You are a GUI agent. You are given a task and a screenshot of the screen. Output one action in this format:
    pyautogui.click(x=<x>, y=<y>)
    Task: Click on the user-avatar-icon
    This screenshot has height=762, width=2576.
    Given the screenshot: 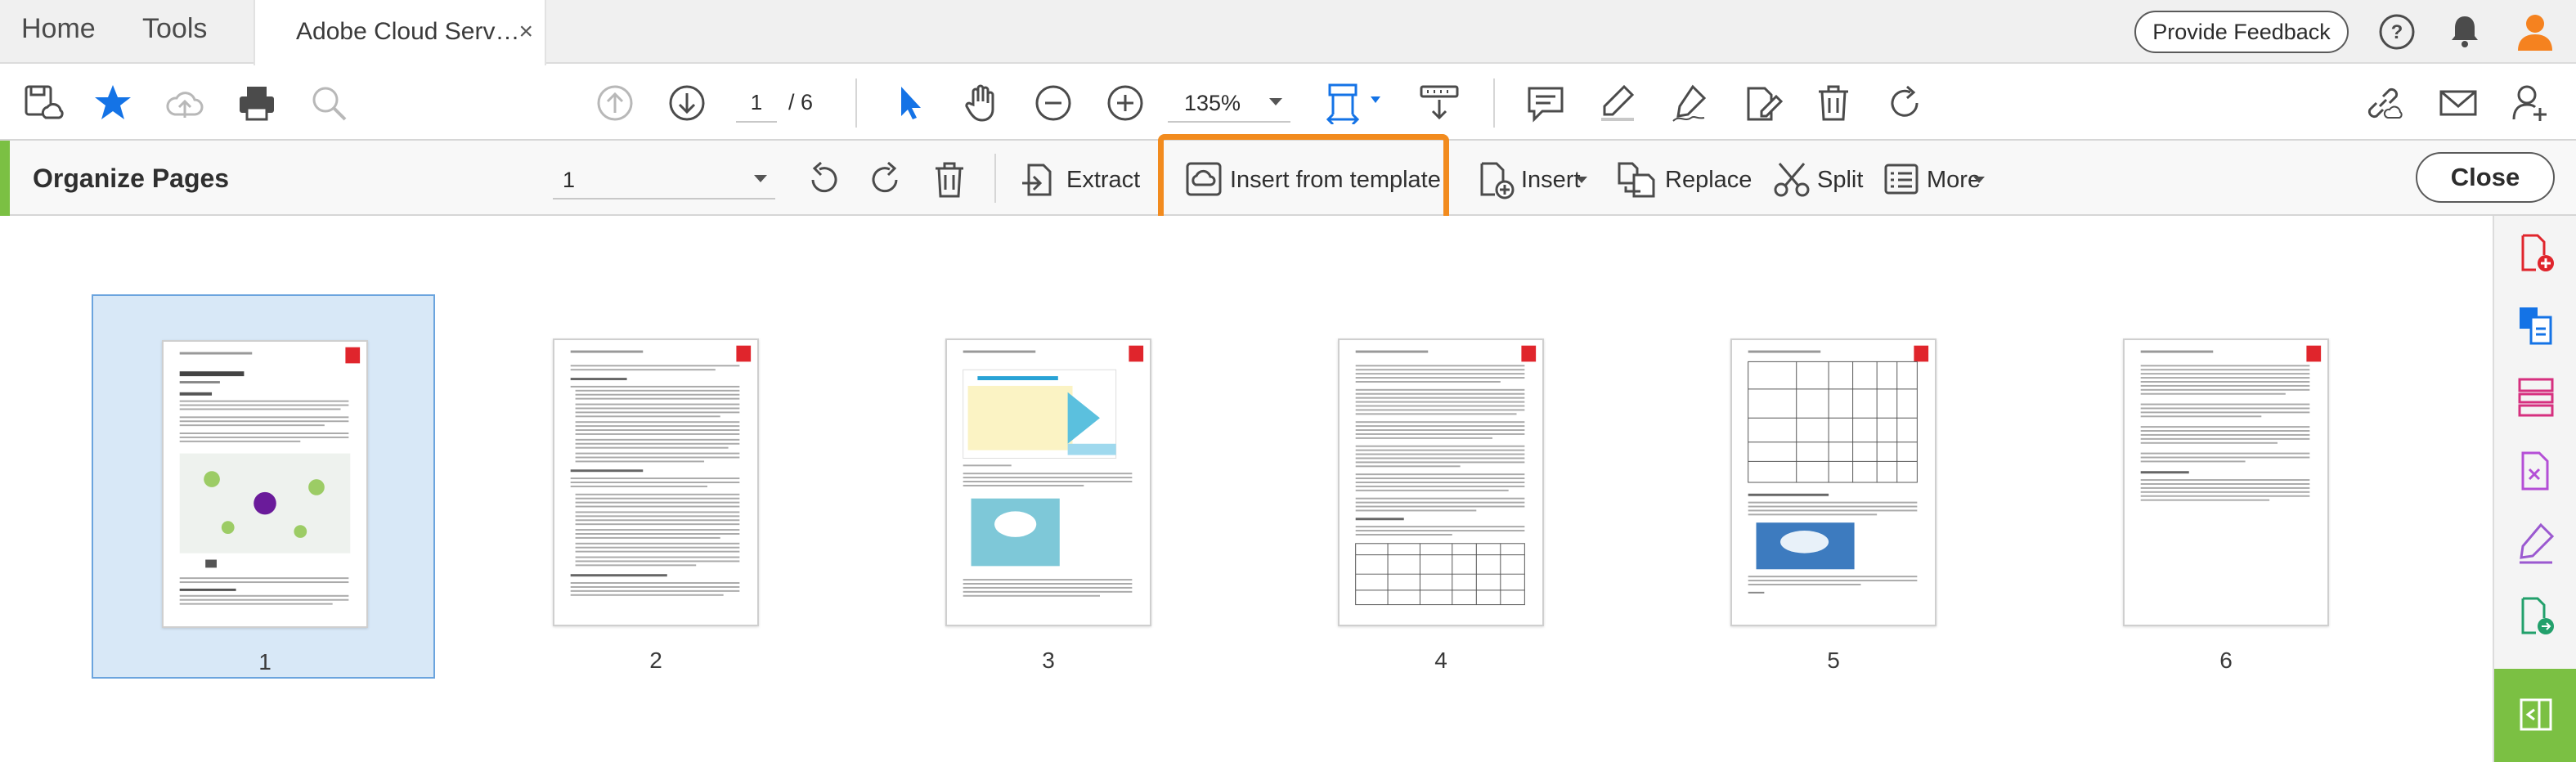 What is the action you would take?
    pyautogui.click(x=2535, y=31)
    